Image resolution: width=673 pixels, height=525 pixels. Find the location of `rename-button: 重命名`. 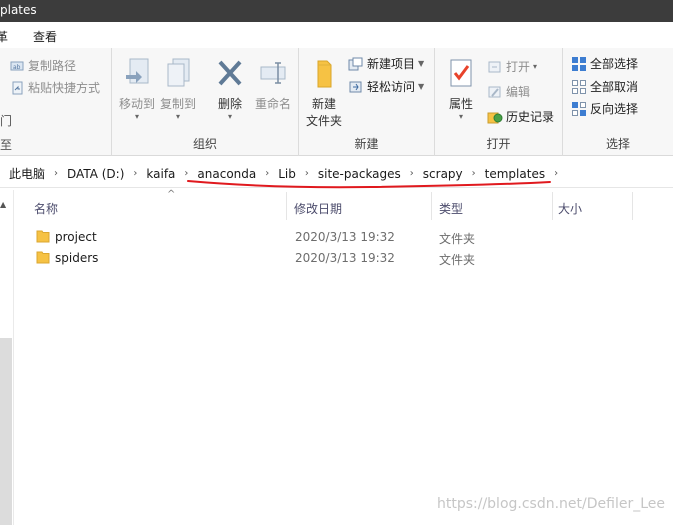

rename-button: 重命名 is located at coordinates (273, 84).